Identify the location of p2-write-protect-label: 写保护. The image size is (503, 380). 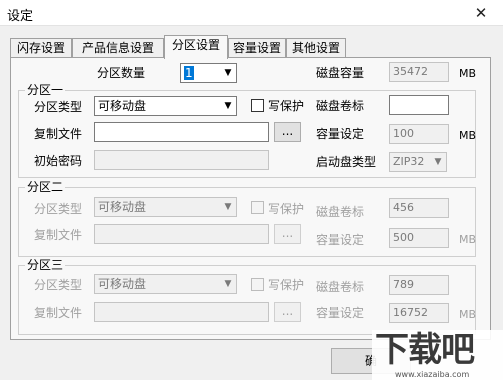
(286, 209).